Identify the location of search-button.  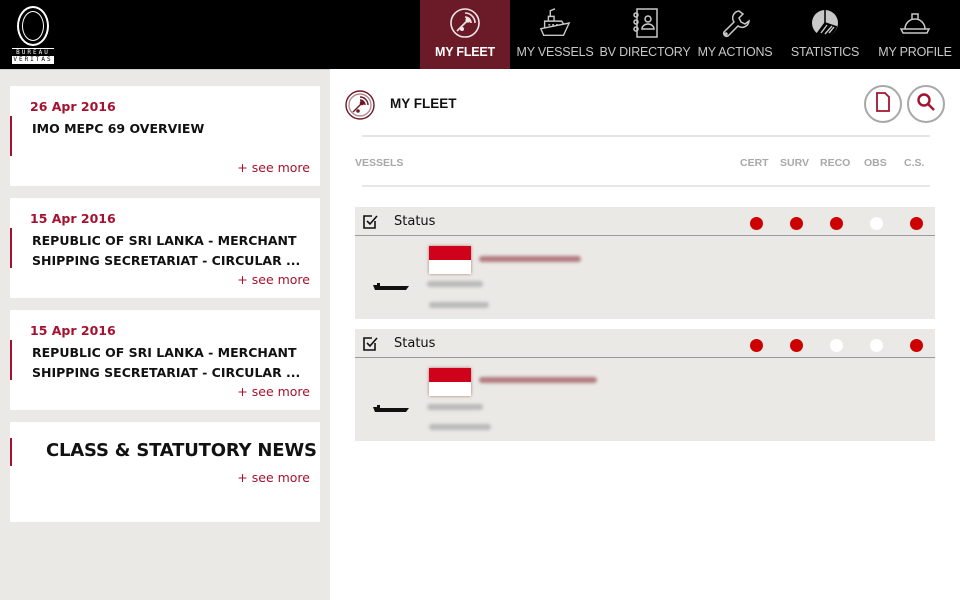
(926, 104).